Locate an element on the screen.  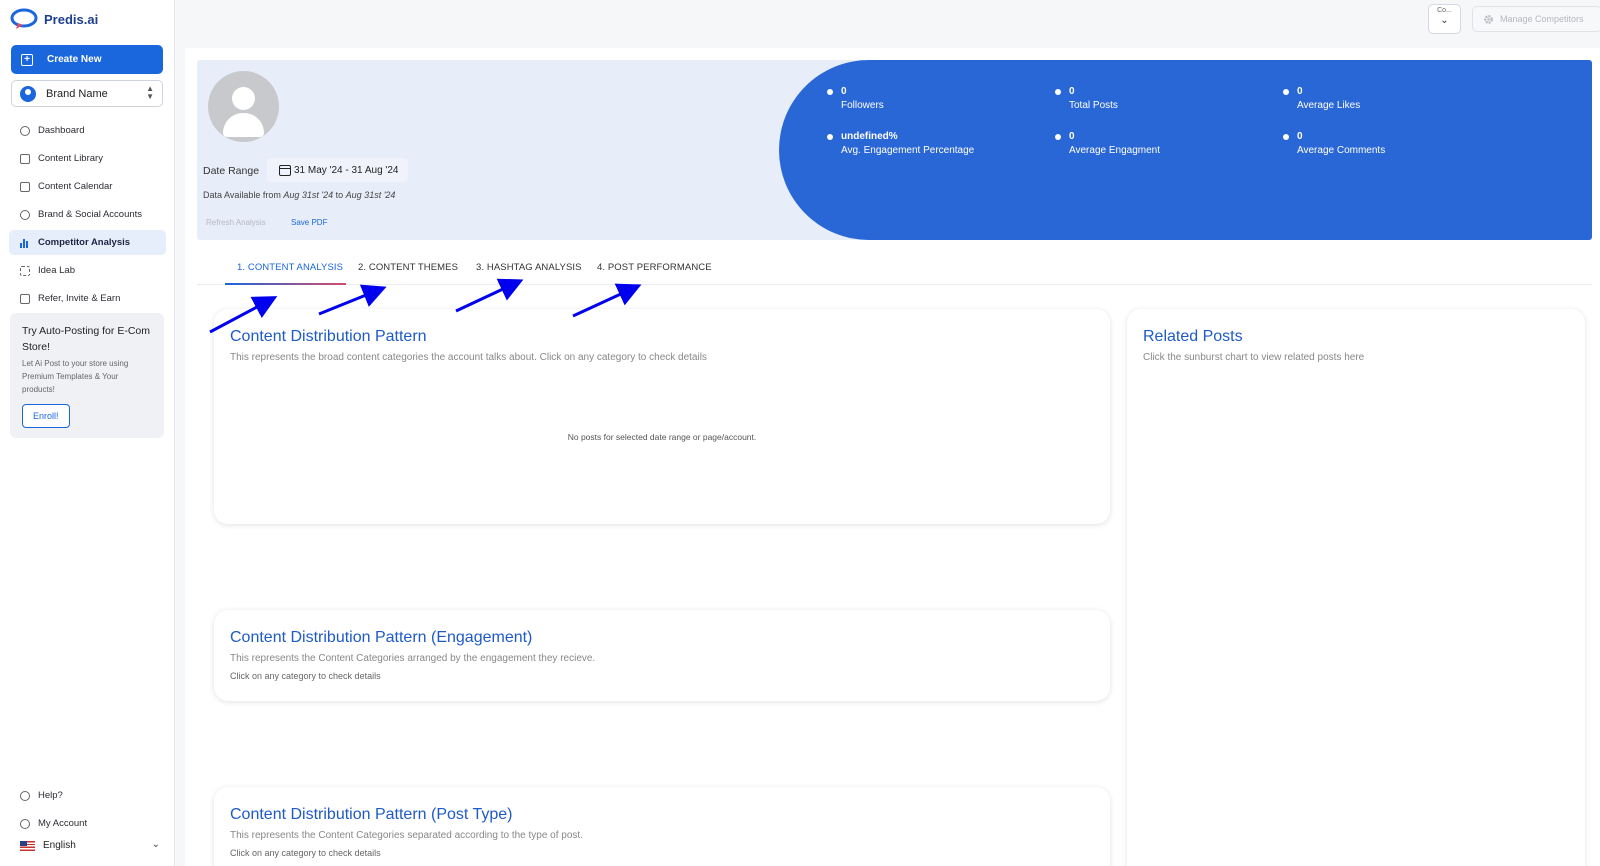
sidebar-item-label: Brand & Social Accounts is located at coordinates (90, 214).